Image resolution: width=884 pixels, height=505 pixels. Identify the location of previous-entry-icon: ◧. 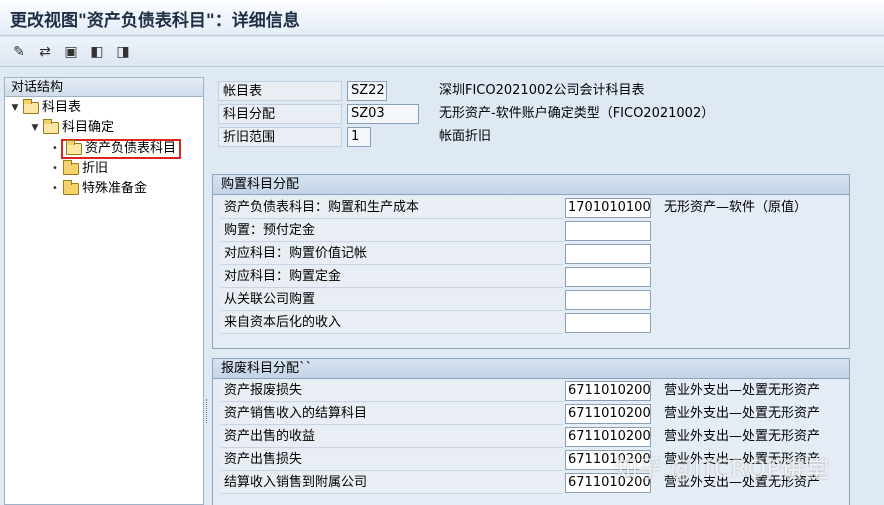
(97, 52).